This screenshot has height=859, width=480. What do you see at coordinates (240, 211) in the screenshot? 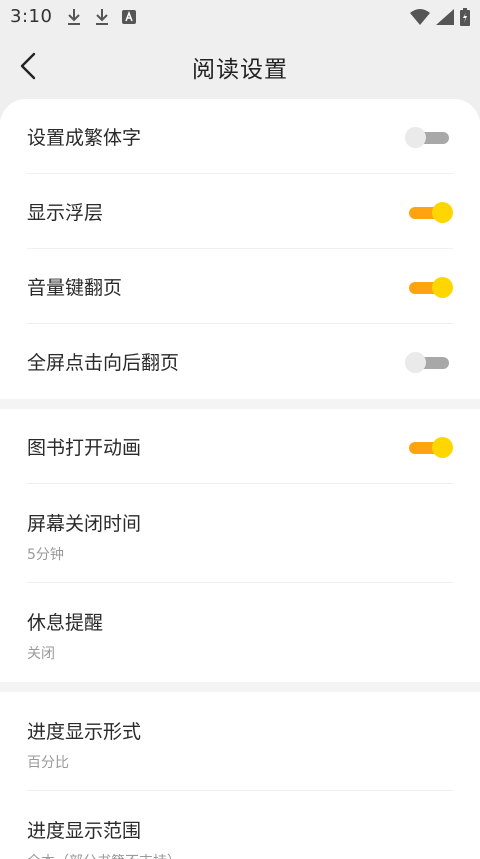
I see `setting-show-overlay: 显示浮层` at bounding box center [240, 211].